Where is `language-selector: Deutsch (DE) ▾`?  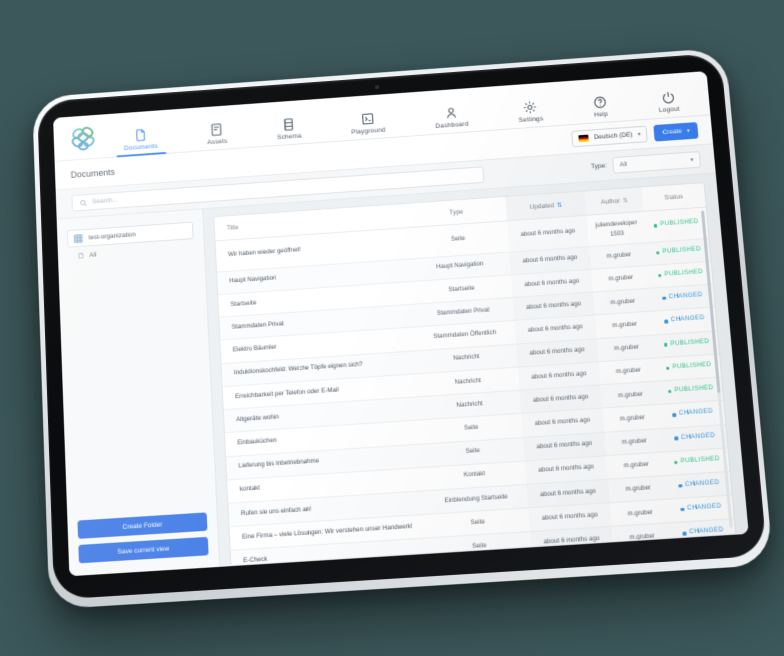 language-selector: Deutsch (DE) ▾ is located at coordinates (610, 136).